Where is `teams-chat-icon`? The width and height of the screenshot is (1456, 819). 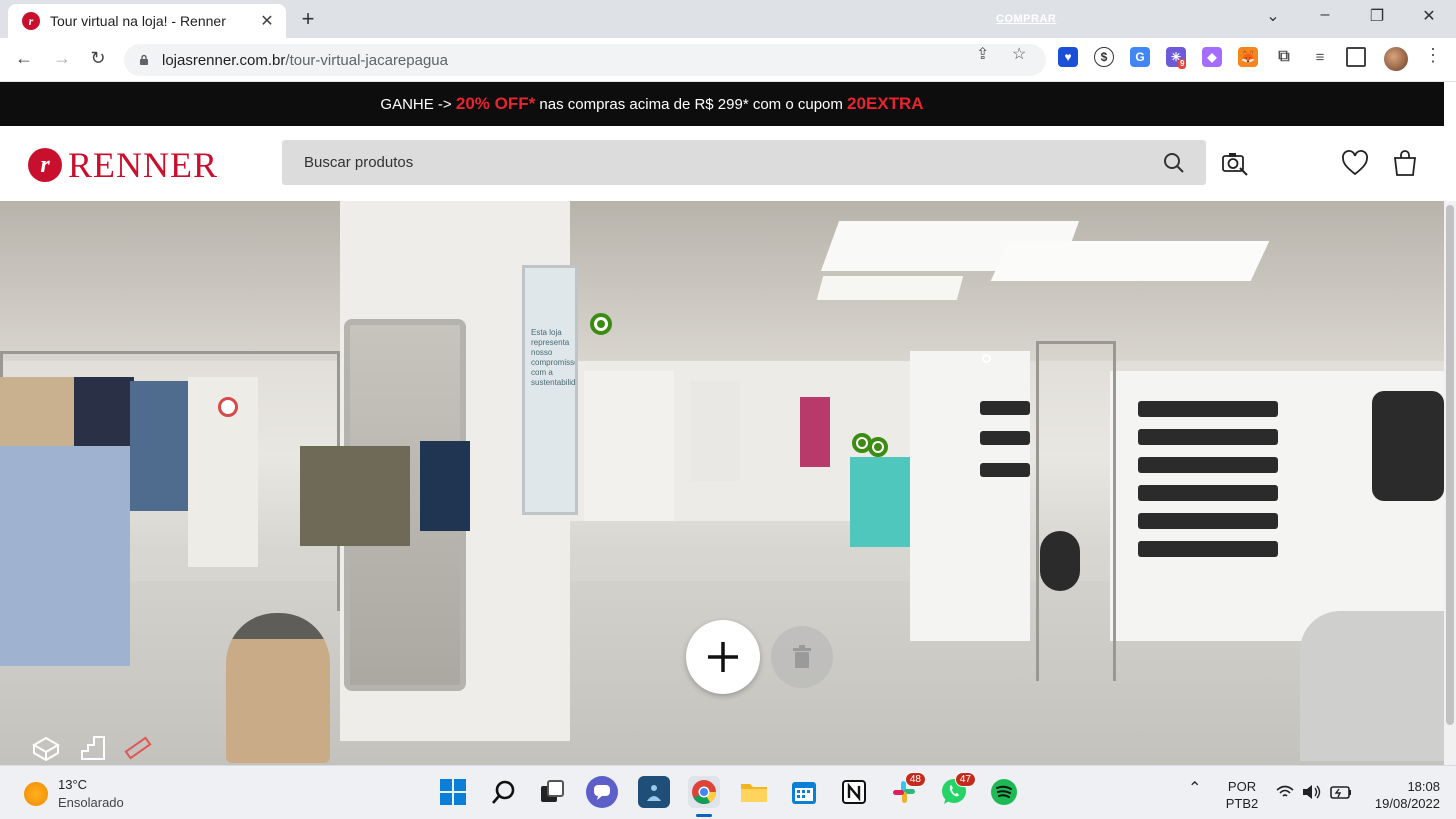 teams-chat-icon is located at coordinates (602, 792).